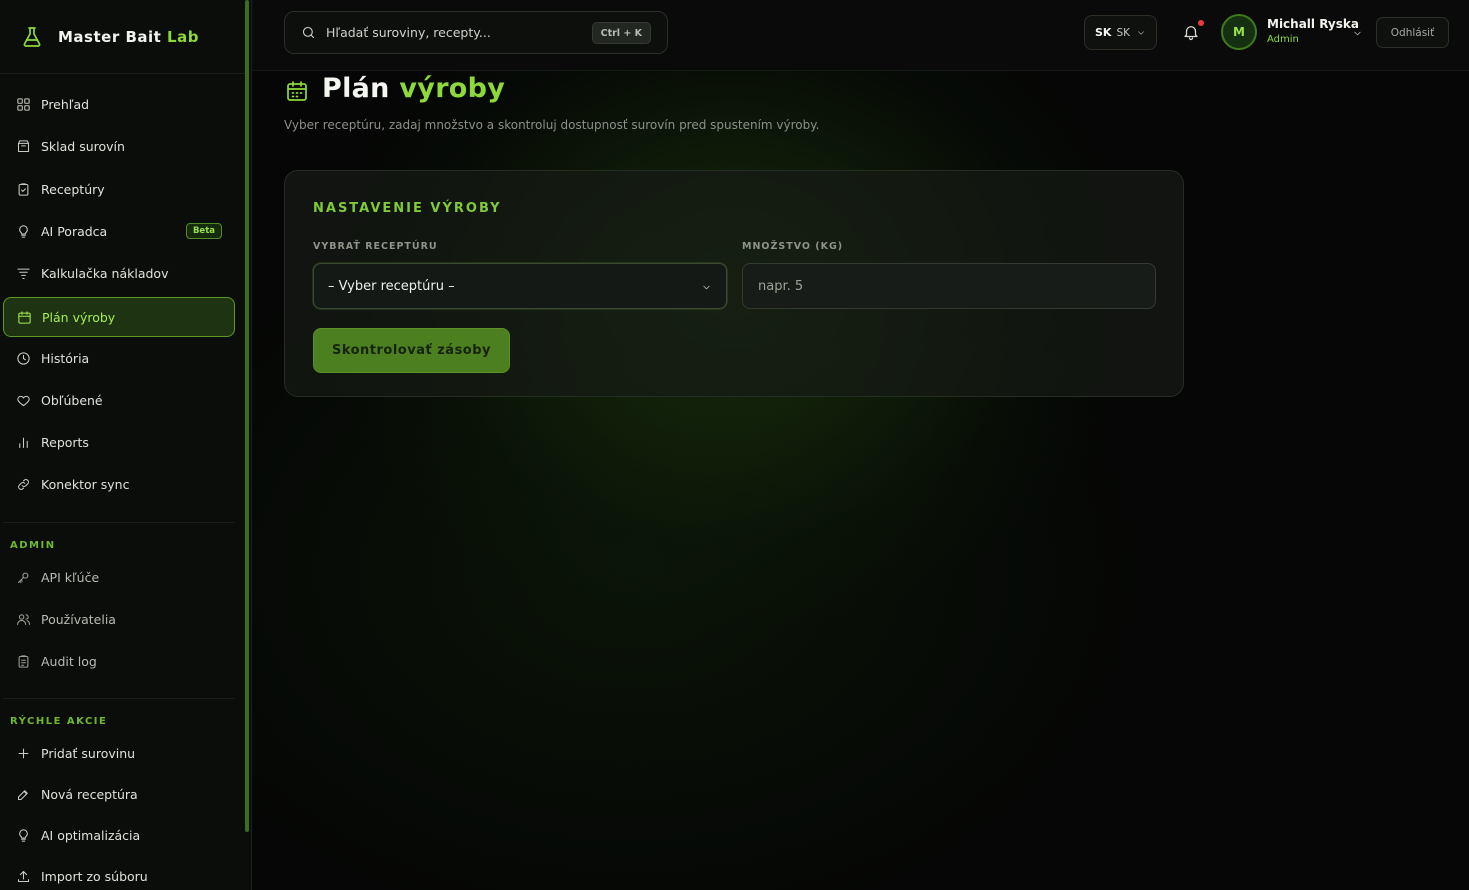  I want to click on quick-ai-optimization: AI optimalizácia, so click(119, 835).